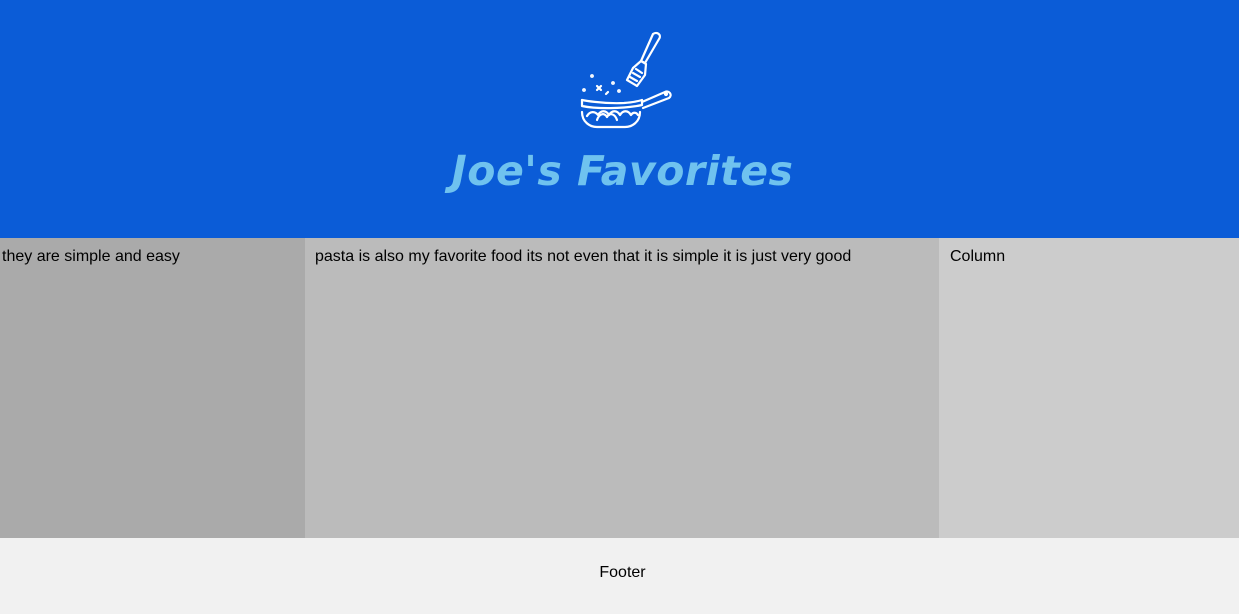 The height and width of the screenshot is (614, 1239). Describe the element at coordinates (91, 256) in the screenshot. I see `left-column-text: they are simple and easy` at that location.